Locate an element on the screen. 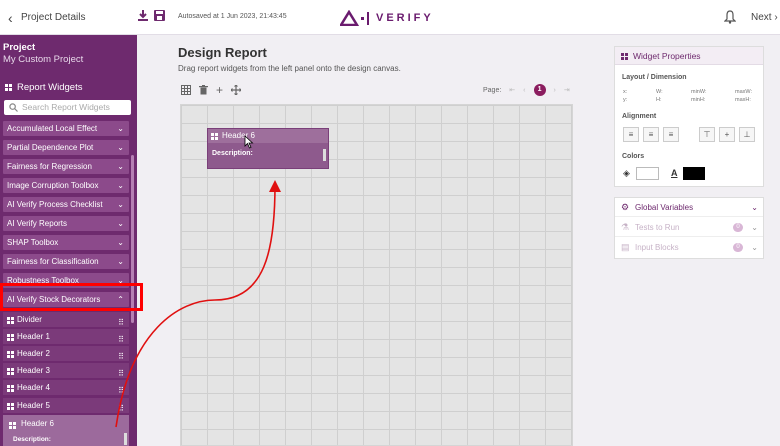 This screenshot has width=780, height=446. y-label: y: is located at coordinates (625, 100).